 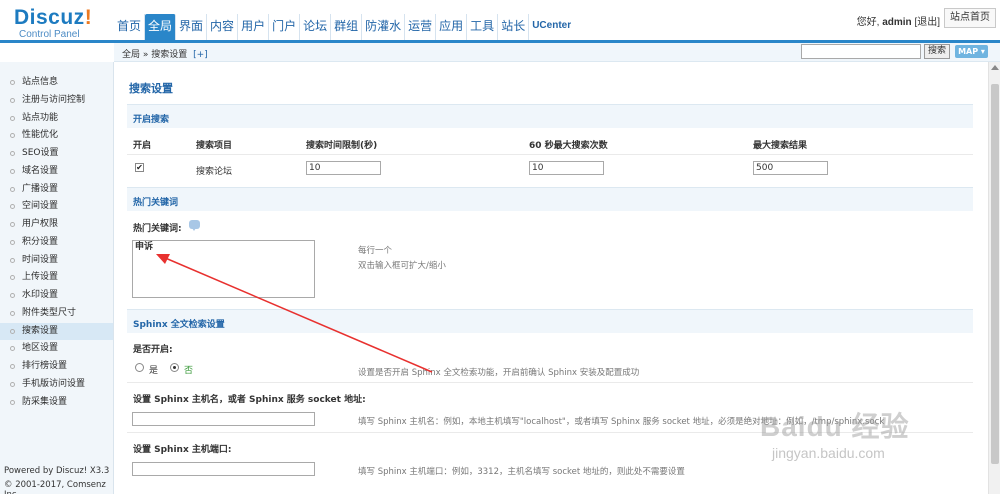 I want to click on search-item-forum: 搜索论坛, so click(x=214, y=172).